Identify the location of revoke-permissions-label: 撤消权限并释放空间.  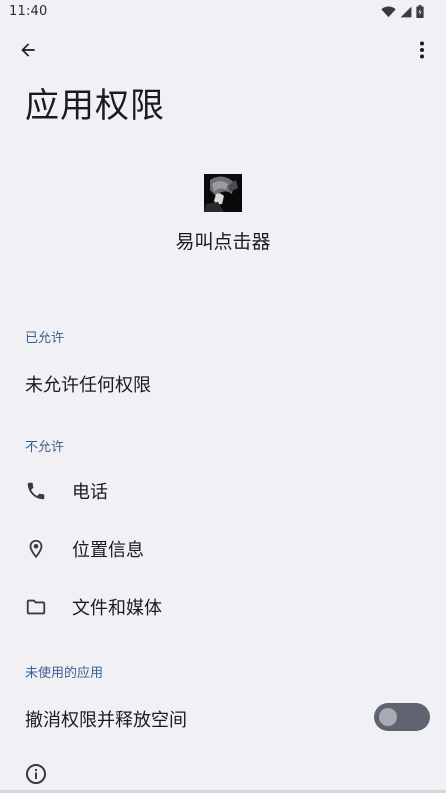
(106, 720).